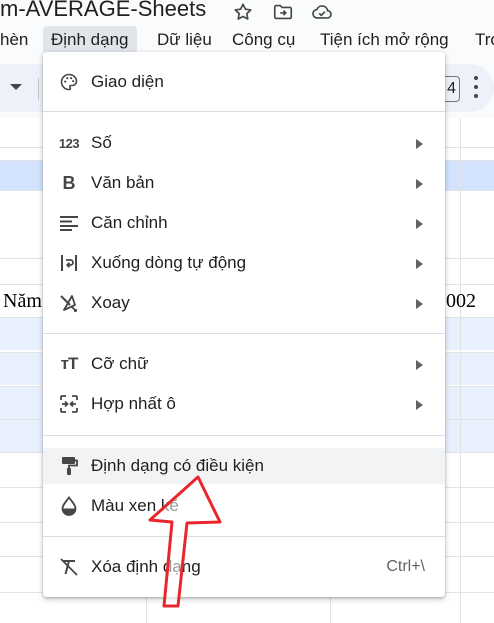 The width and height of the screenshot is (494, 623). Describe the element at coordinates (146, 566) in the screenshot. I see `menu-item-label: Xóa định dạng` at that location.